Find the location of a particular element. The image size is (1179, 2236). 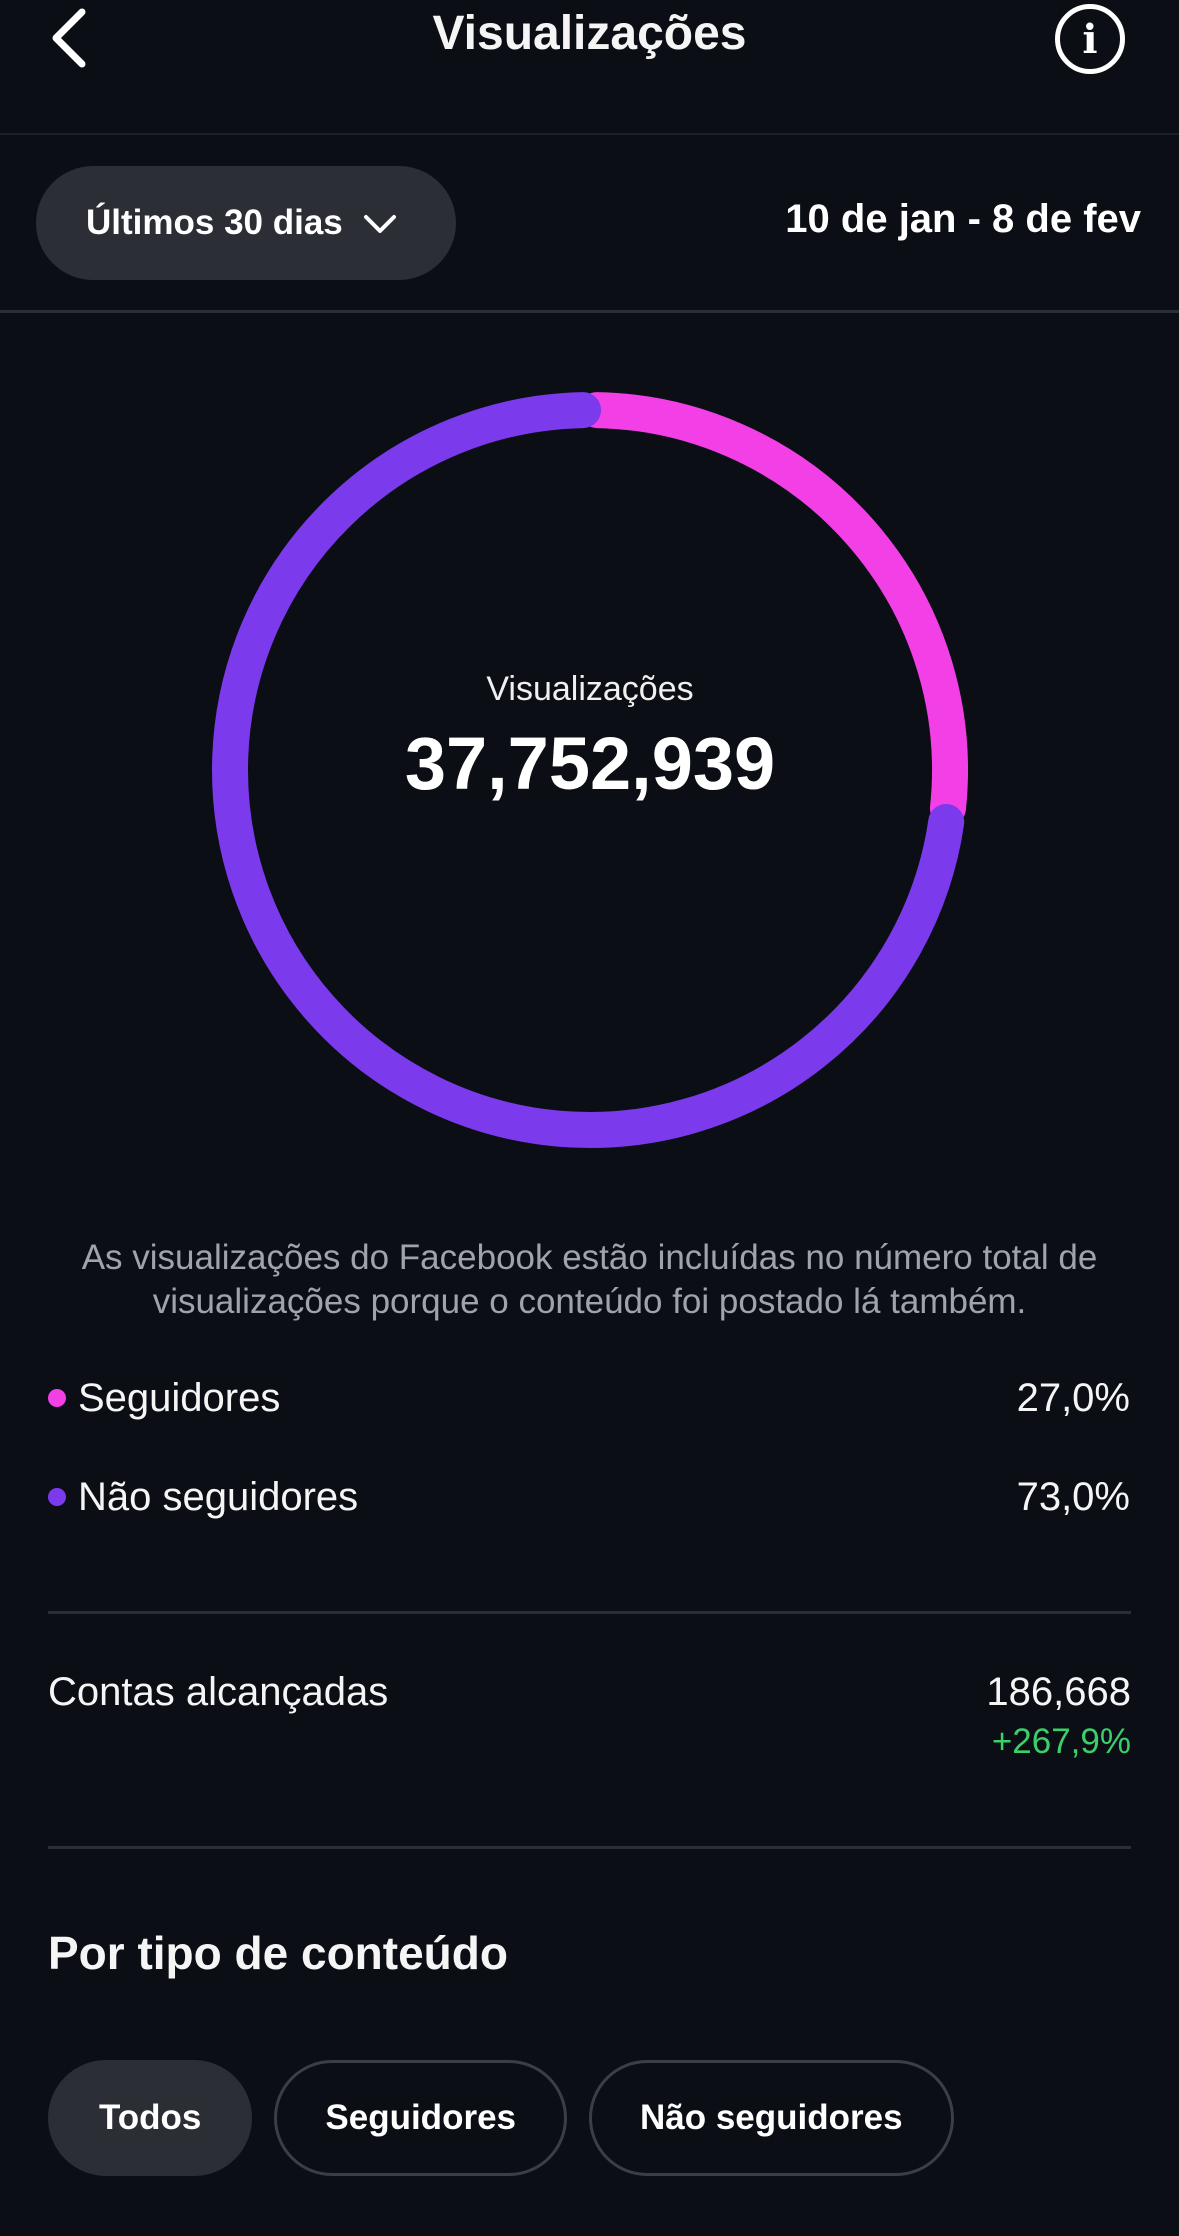

chip-all: Todos is located at coordinates (150, 2118).